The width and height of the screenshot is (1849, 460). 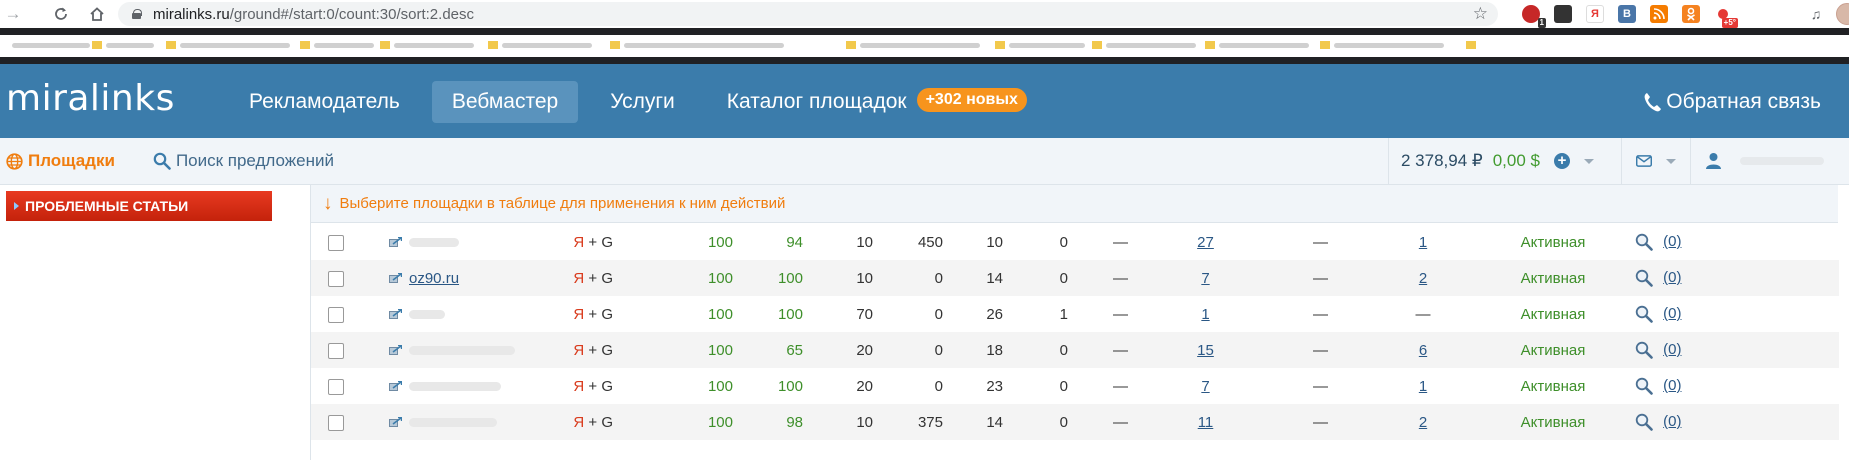 What do you see at coordinates (1206, 422) in the screenshot?
I see `count-link: 11` at bounding box center [1206, 422].